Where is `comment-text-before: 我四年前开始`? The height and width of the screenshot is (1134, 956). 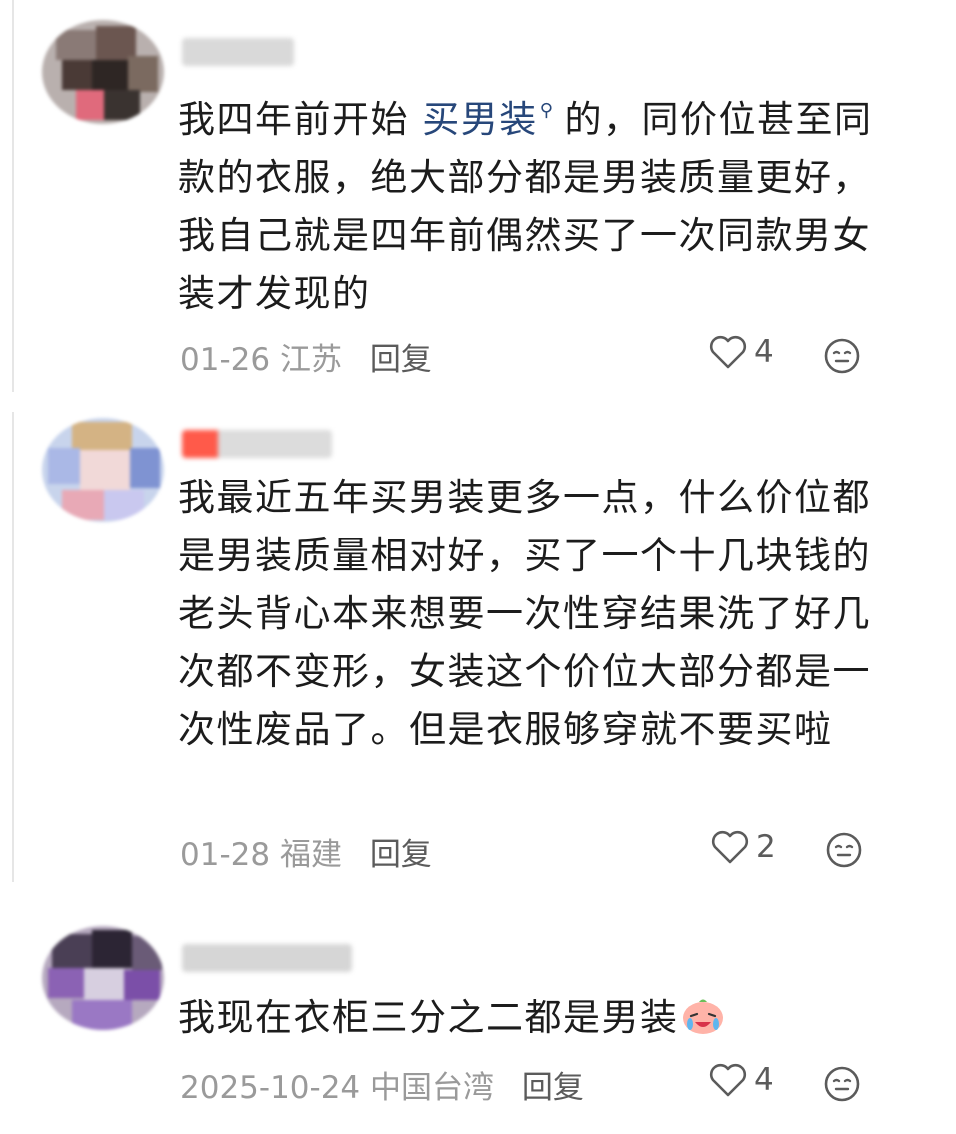 comment-text-before: 我四年前开始 is located at coordinates (300, 119).